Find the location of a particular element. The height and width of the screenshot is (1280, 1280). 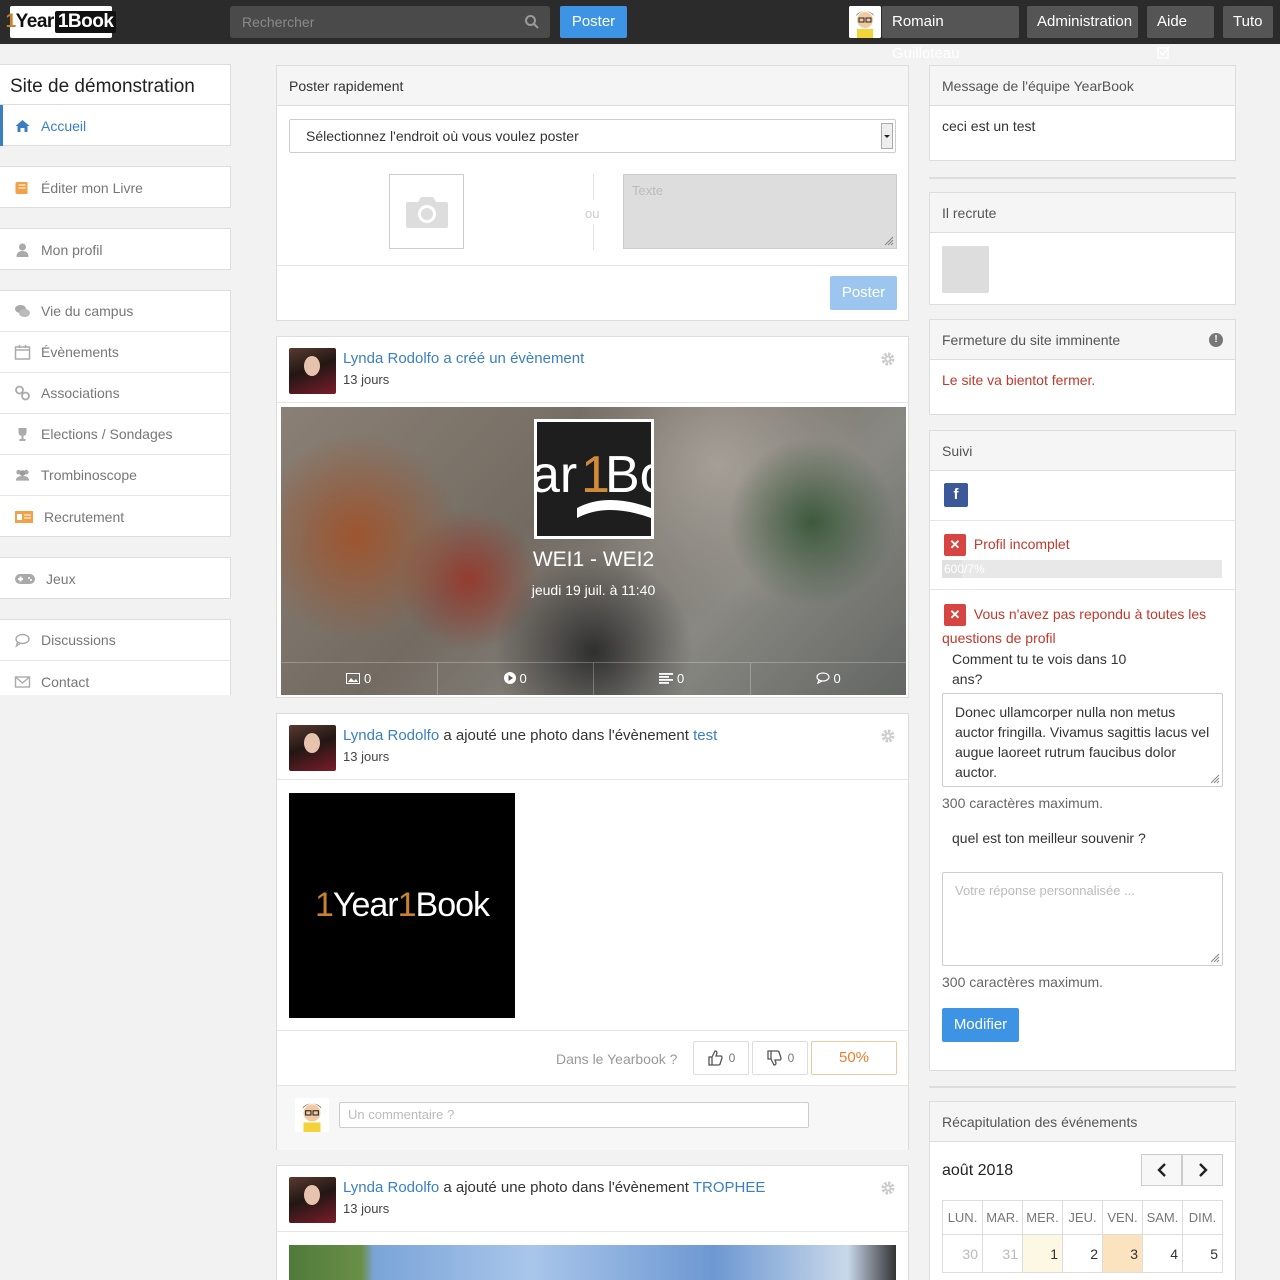

search-icon is located at coordinates (532, 22).